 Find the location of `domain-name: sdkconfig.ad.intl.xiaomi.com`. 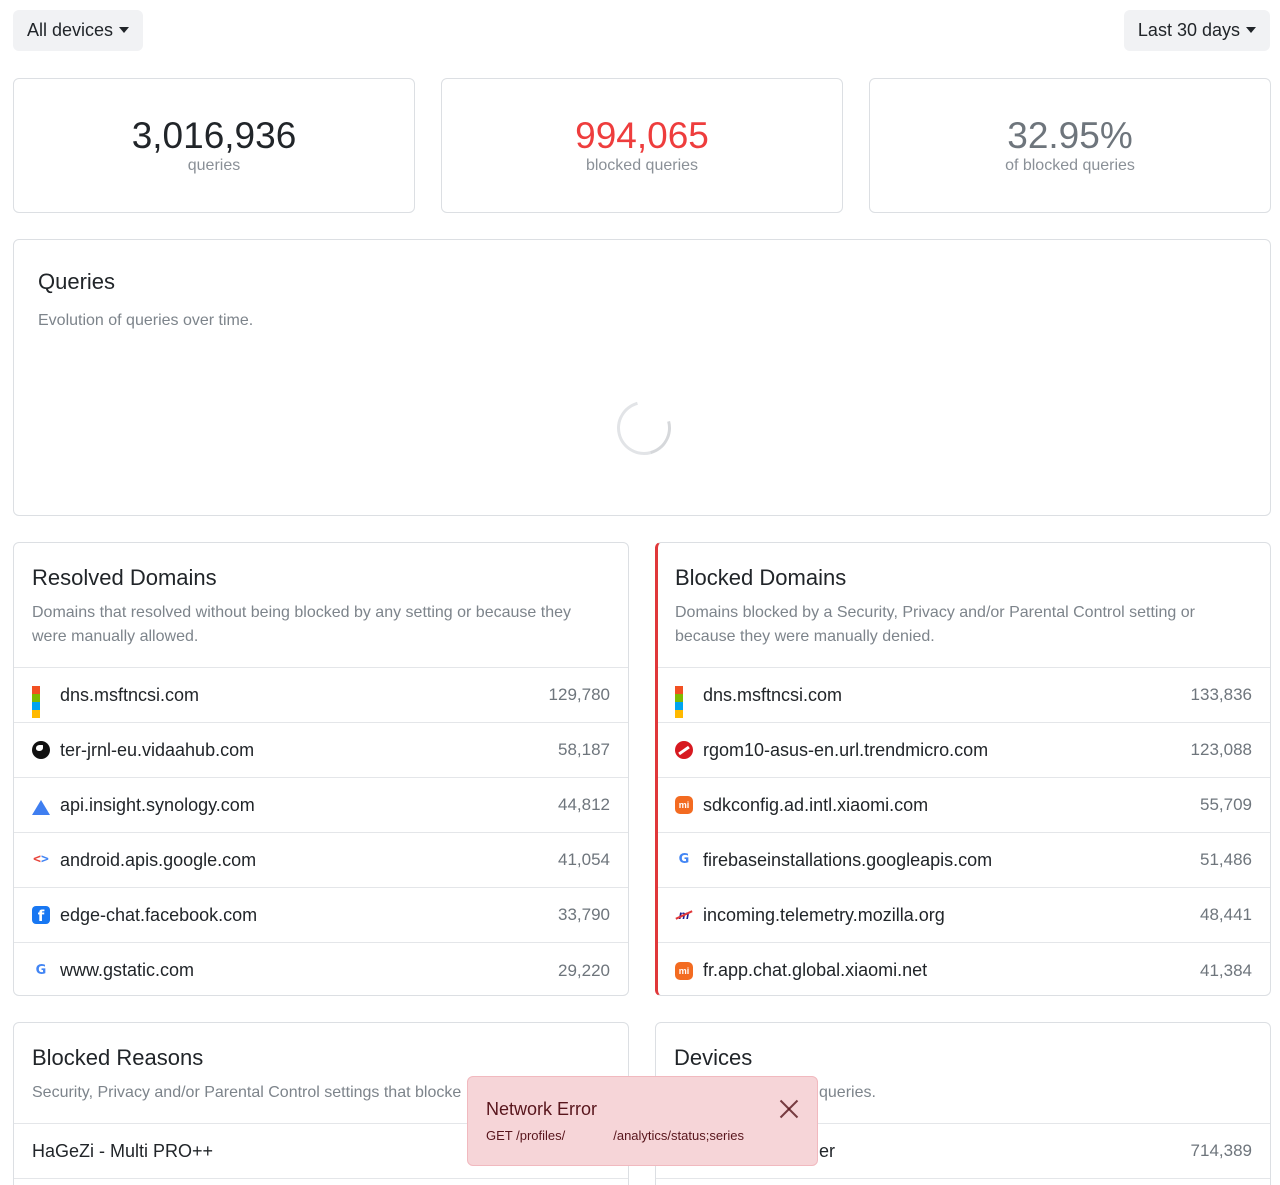

domain-name: sdkconfig.ad.intl.xiaomi.com is located at coordinates (816, 804).